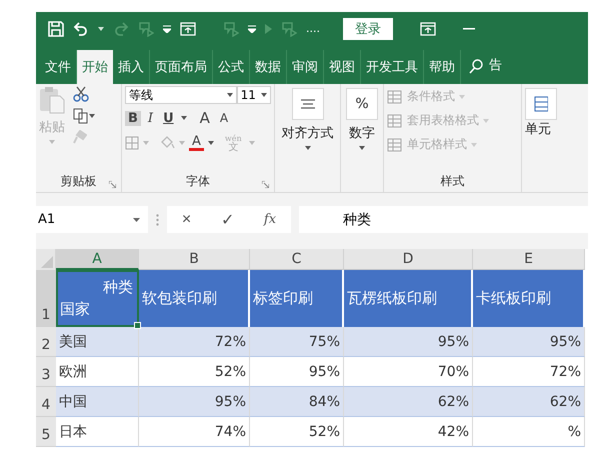  Describe the element at coordinates (194, 298) in the screenshot. I see `header-cell: 软包装印刷` at that location.